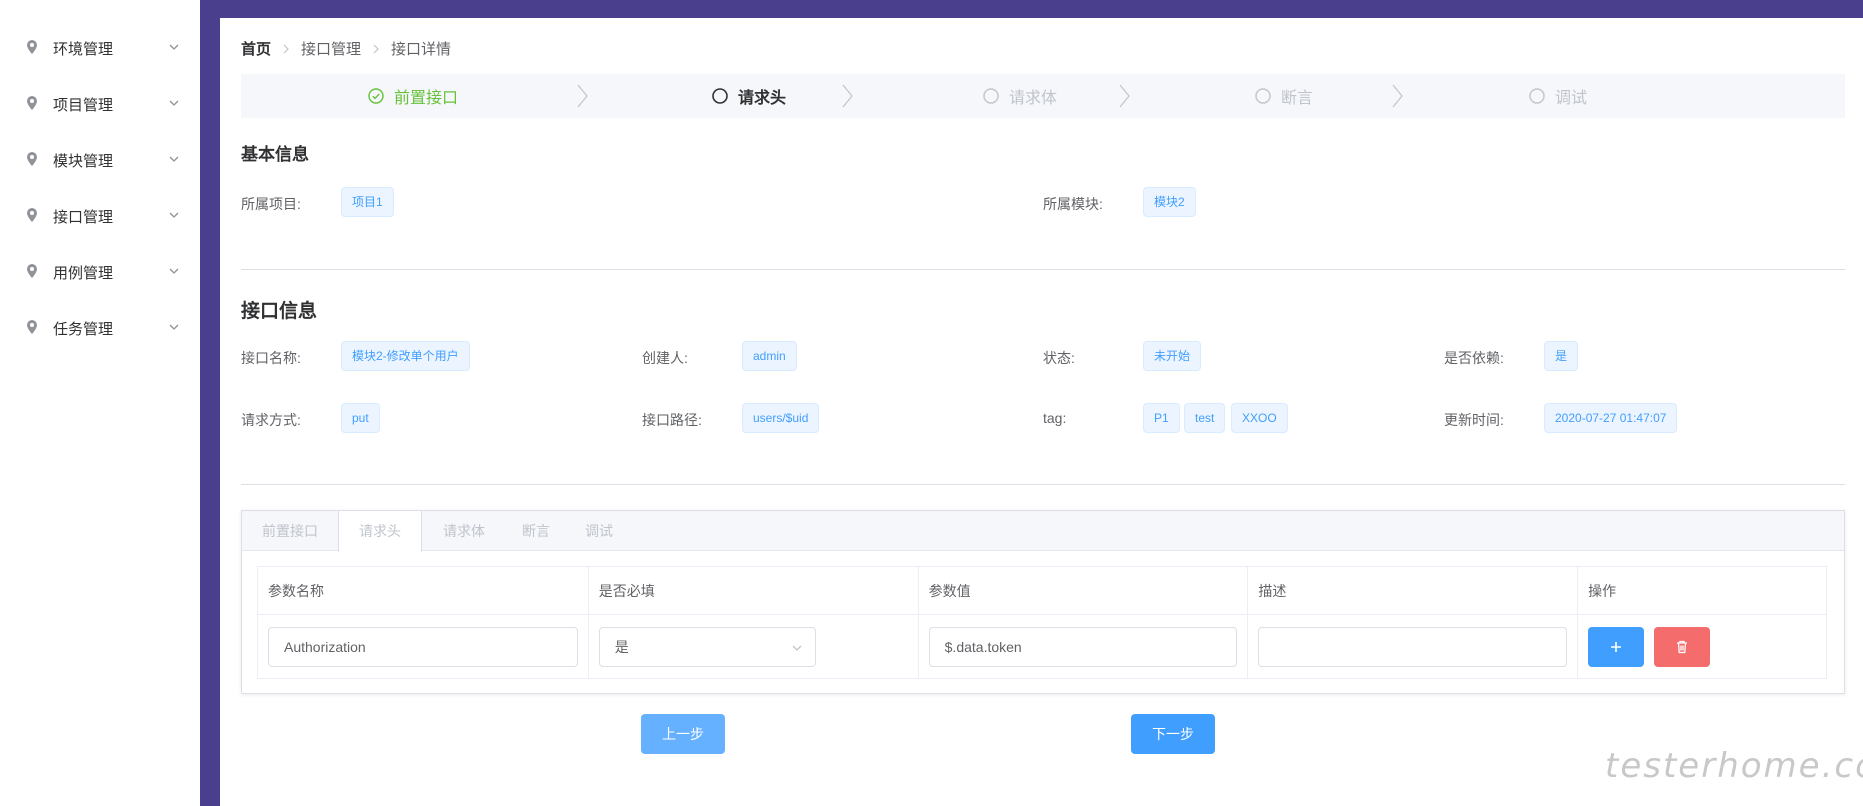 The height and width of the screenshot is (806, 1863). What do you see at coordinates (672, 420) in the screenshot?
I see `path-label: 接口路径:` at bounding box center [672, 420].